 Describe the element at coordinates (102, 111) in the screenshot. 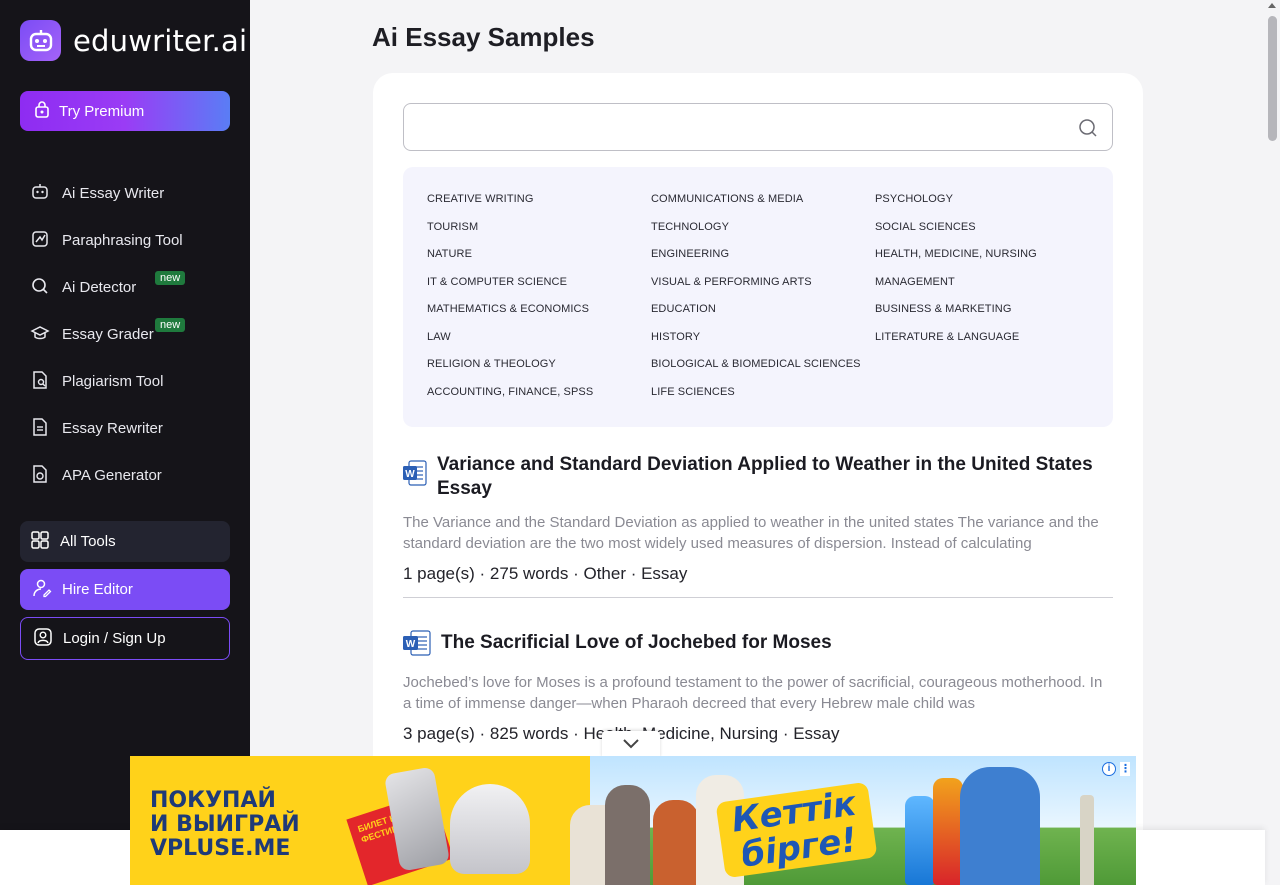

I see `try-premium-label: Try Premium` at that location.